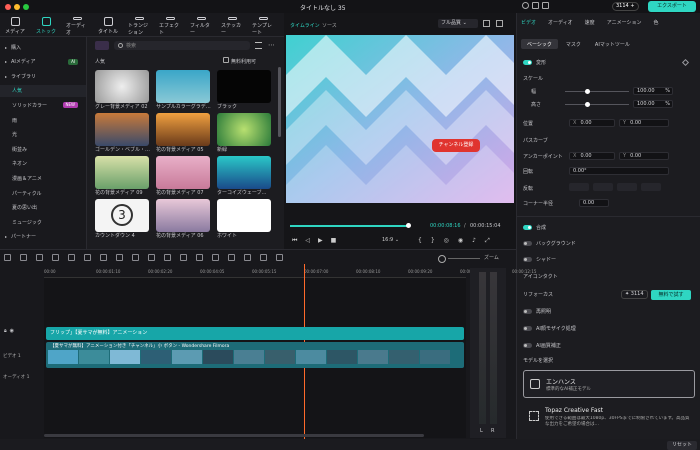 The height and width of the screenshot is (450, 700). What do you see at coordinates (43, 193) in the screenshot?
I see `sidebar-item: パーティクル` at bounding box center [43, 193].